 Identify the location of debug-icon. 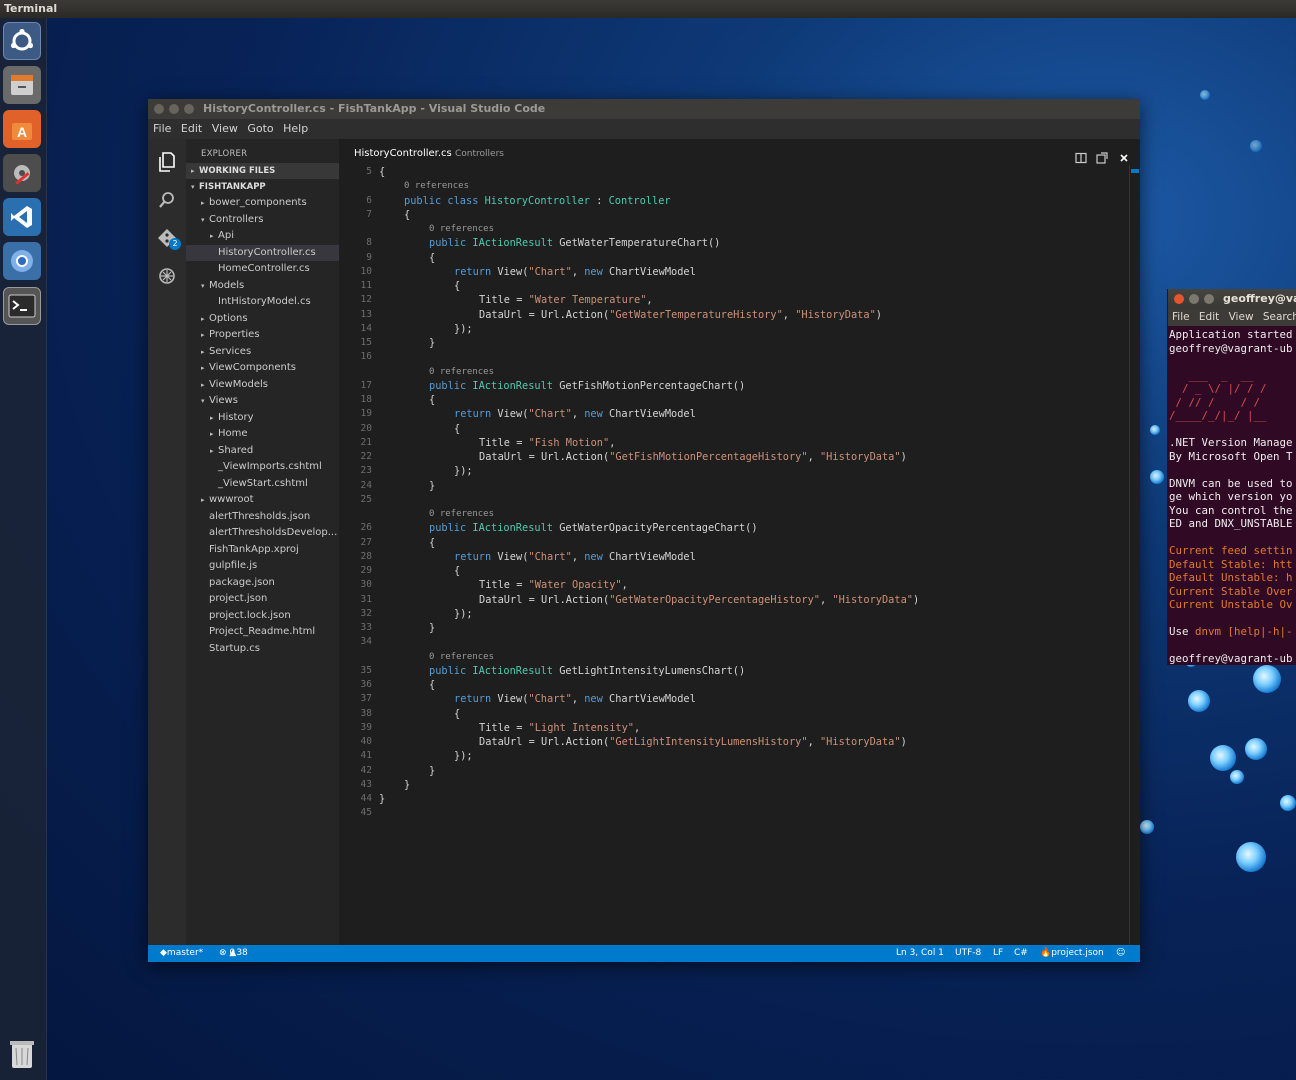
(167, 276).